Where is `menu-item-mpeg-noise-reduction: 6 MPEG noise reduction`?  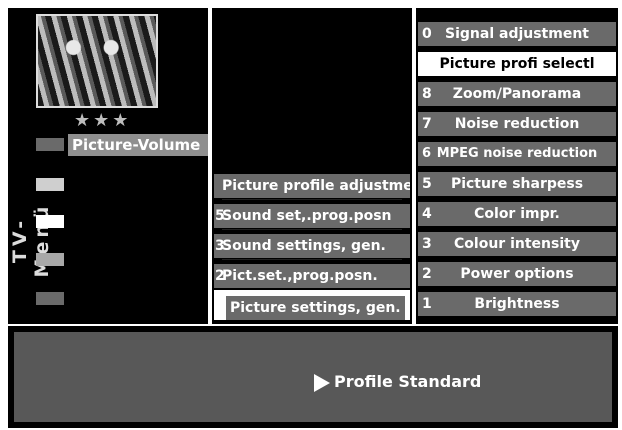
menu-item-mpeg-noise-reduction: 6 MPEG noise reduction is located at coordinates (517, 154).